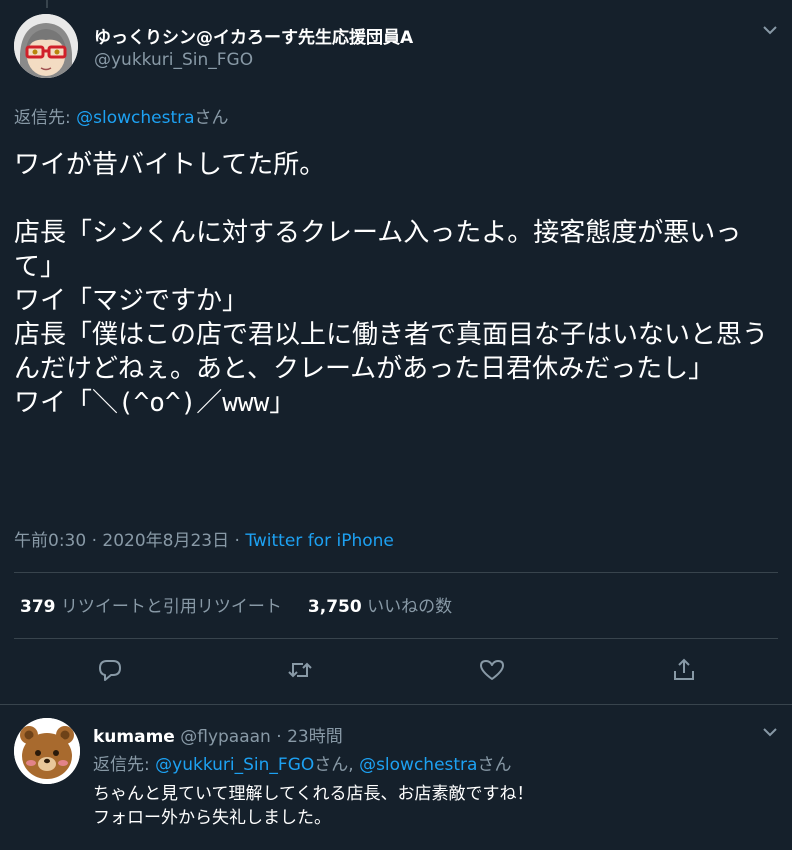  Describe the element at coordinates (234, 765) in the screenshot. I see `reply-to-link: @yukkuri_Sin_FGO` at that location.